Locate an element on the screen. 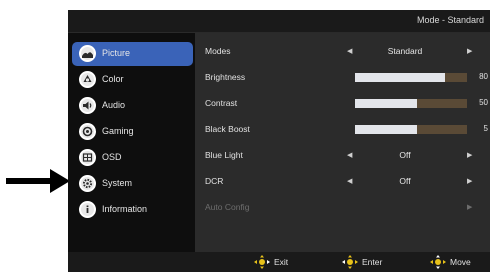  setting-row-black-boost: Black Boost 5 is located at coordinates (342, 130).